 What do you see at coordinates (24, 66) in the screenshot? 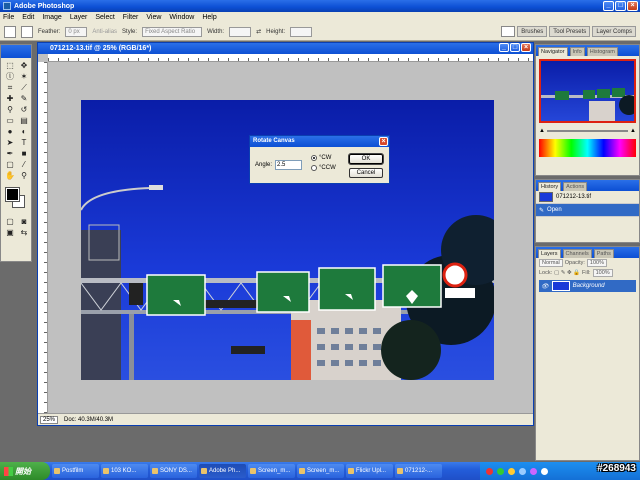
I see `move-tool-icon: ✥` at bounding box center [24, 66].